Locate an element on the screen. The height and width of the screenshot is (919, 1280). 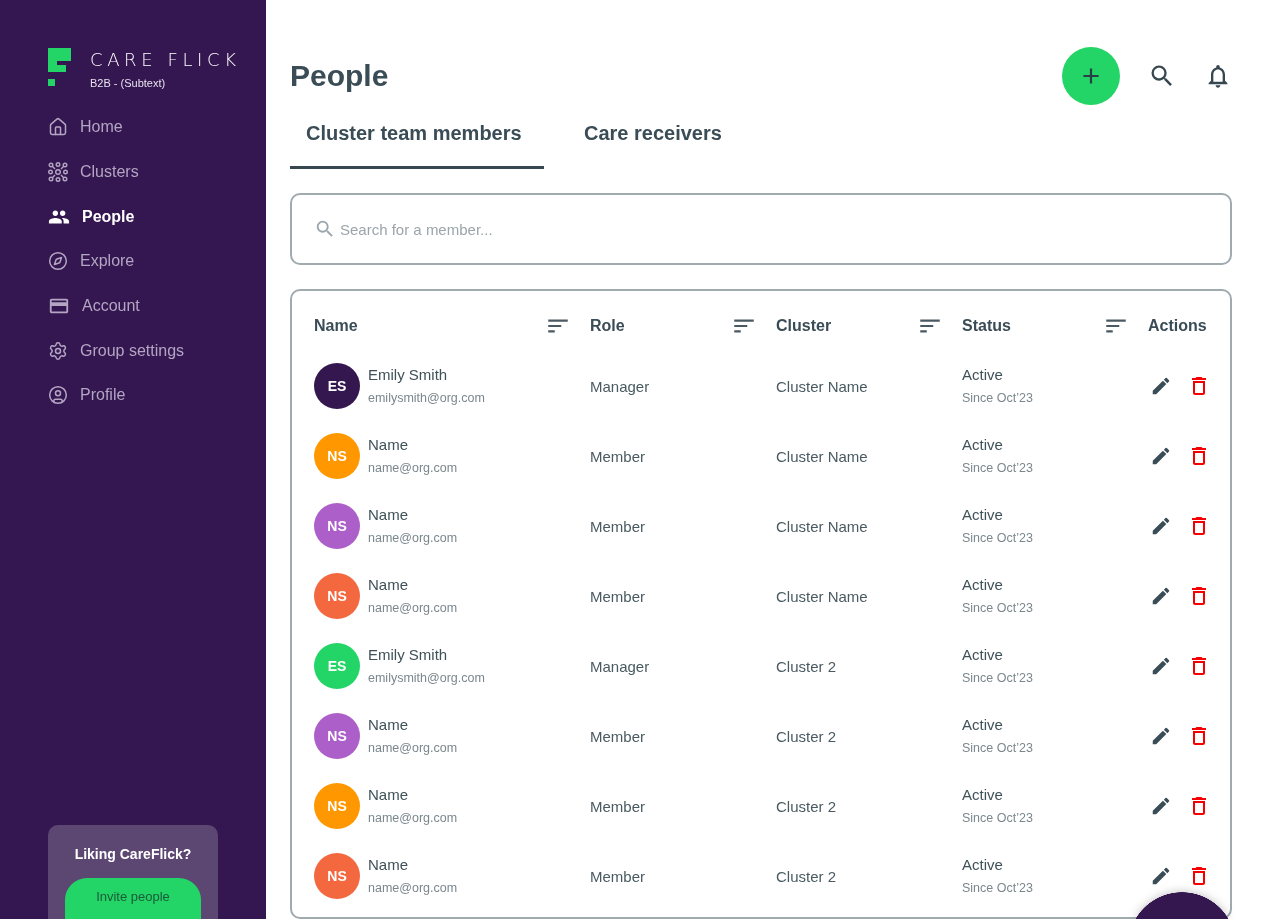
nav-item: Home is located at coordinates (85, 127).